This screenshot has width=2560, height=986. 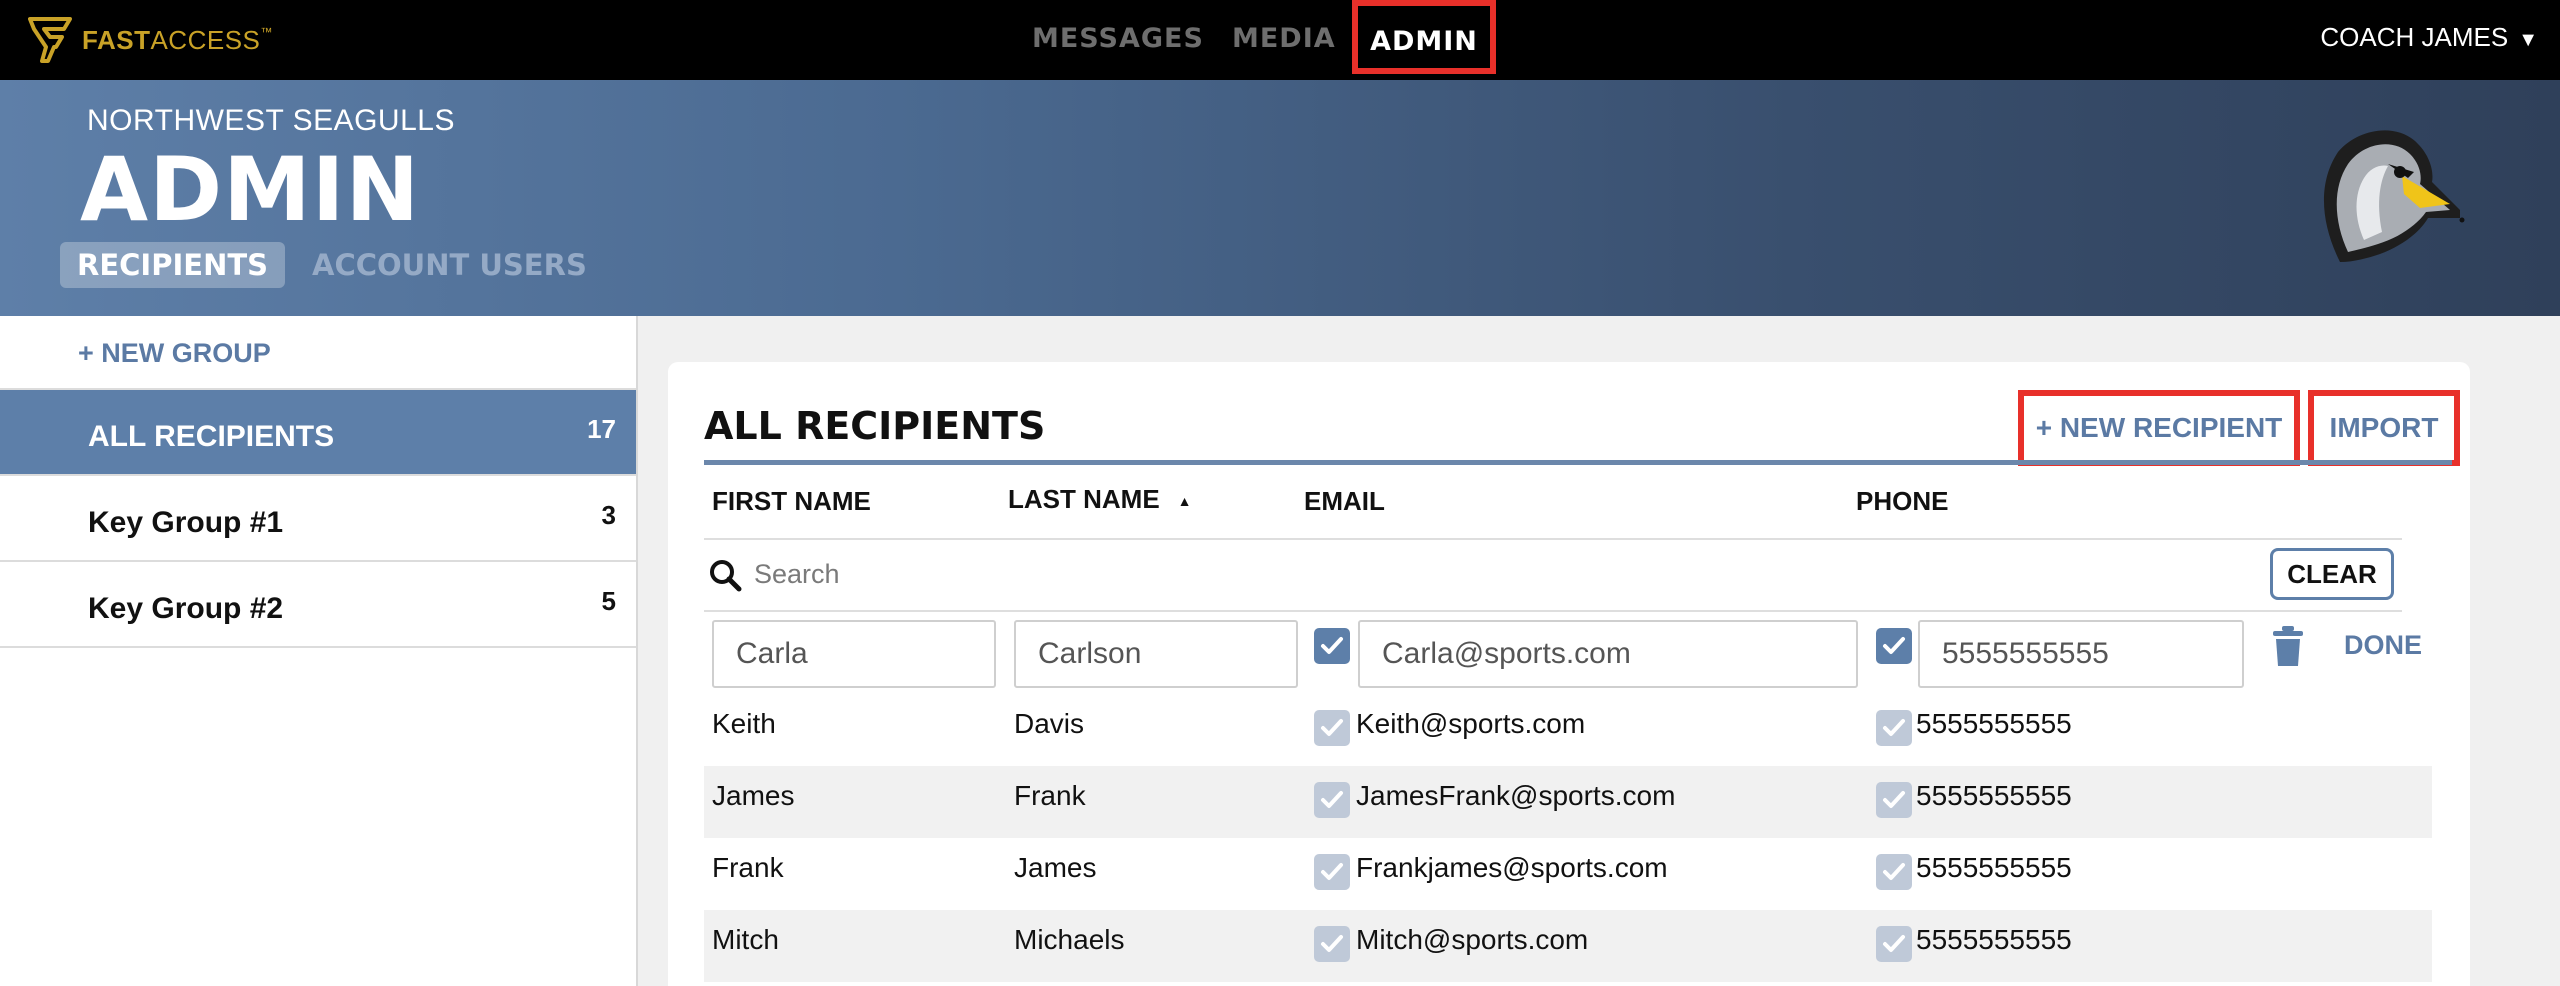 What do you see at coordinates (271, 120) in the screenshot?
I see `organization-name: NORTHWEST SEAGULLS` at bounding box center [271, 120].